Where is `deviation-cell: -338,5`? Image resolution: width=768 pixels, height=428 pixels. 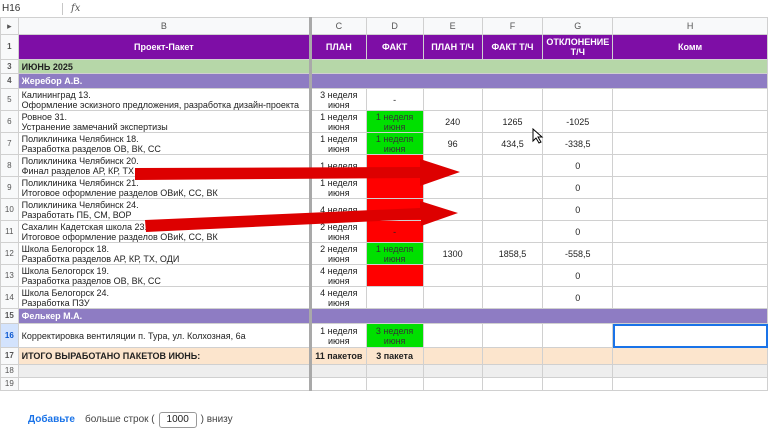 deviation-cell: -338,5 is located at coordinates (578, 143).